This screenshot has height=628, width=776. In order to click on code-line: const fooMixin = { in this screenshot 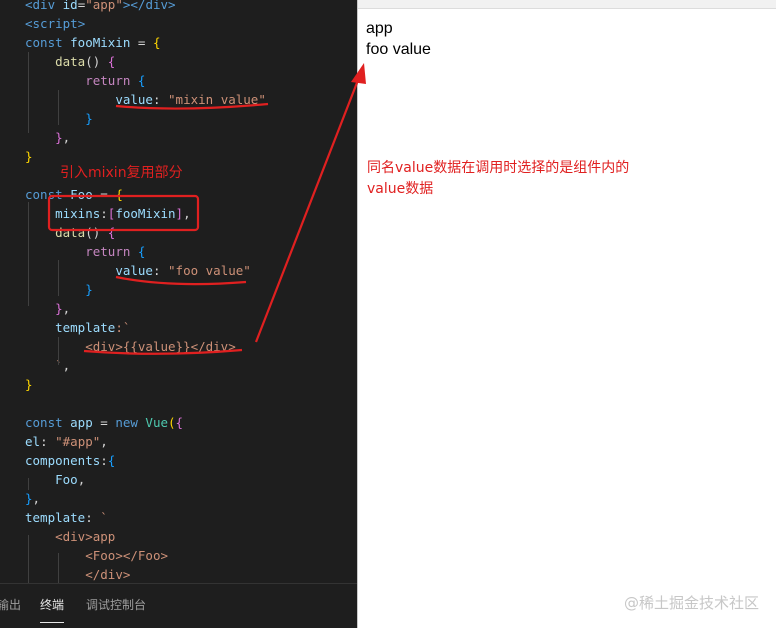, I will do `click(92, 42)`.